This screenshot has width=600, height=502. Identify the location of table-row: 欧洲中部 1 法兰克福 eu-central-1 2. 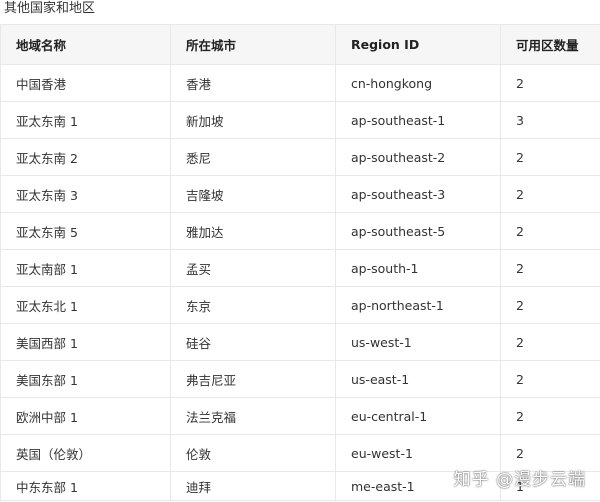
(300, 416).